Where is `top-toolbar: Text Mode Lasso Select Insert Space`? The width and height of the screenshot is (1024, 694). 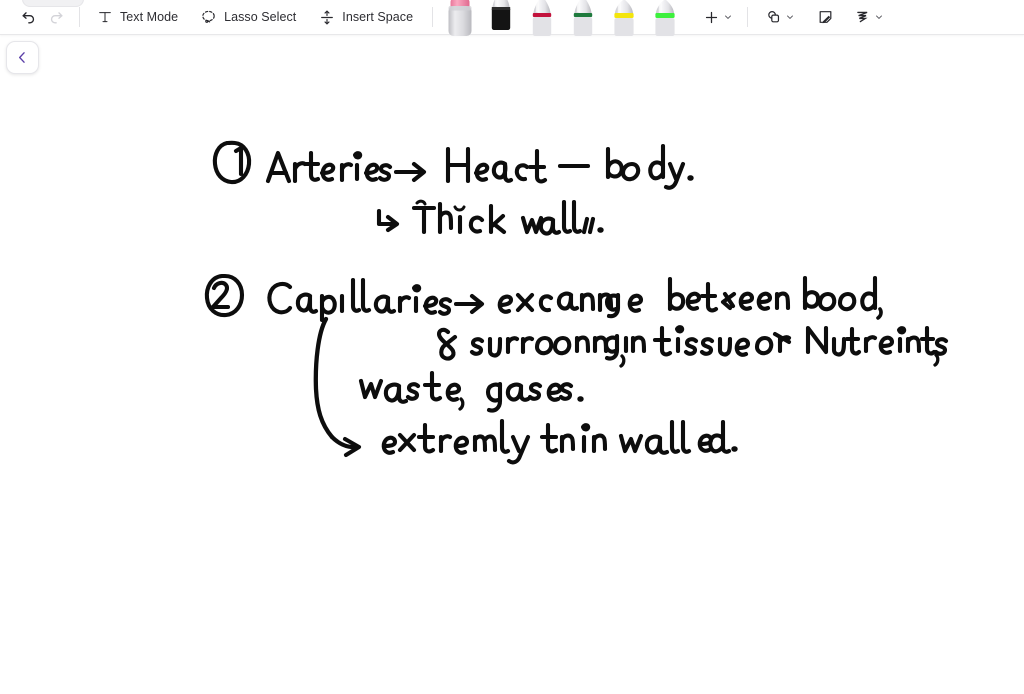
top-toolbar: Text Mode Lasso Select Insert Space is located at coordinates (512, 18).